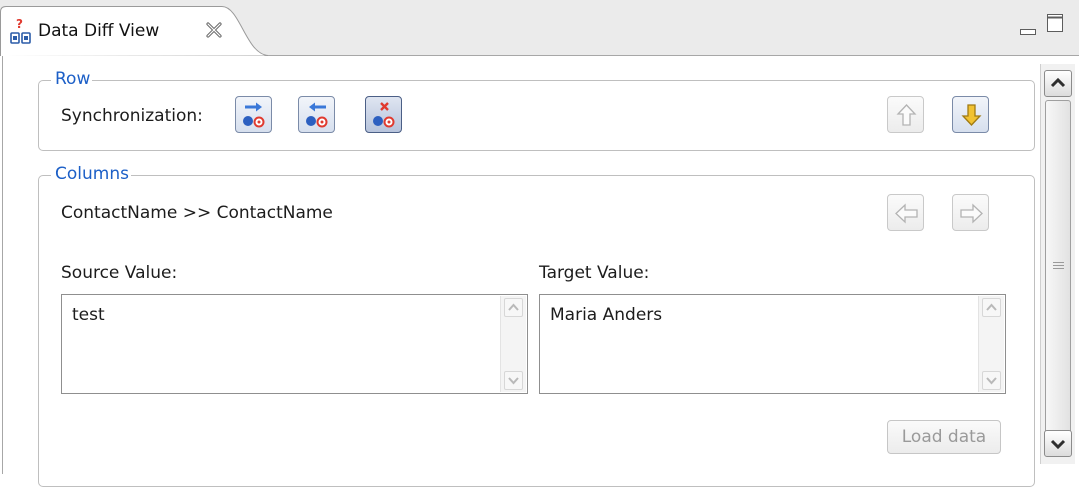 The image size is (1079, 487). I want to click on source-value-field: test, so click(294, 344).